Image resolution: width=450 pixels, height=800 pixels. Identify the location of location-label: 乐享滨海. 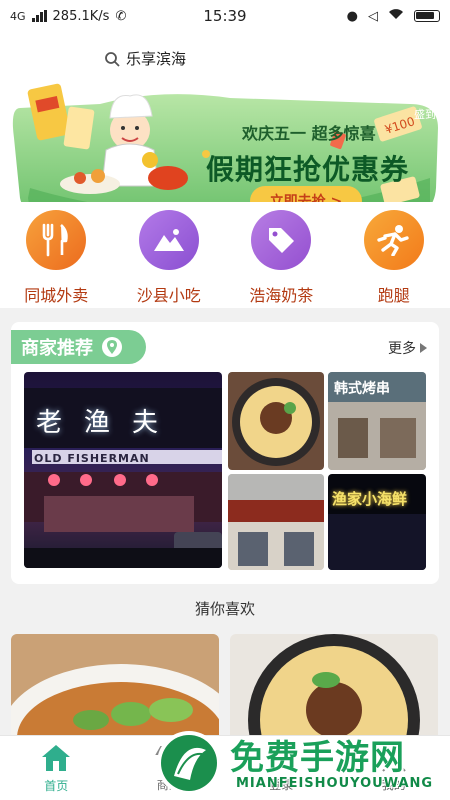
(156, 59).